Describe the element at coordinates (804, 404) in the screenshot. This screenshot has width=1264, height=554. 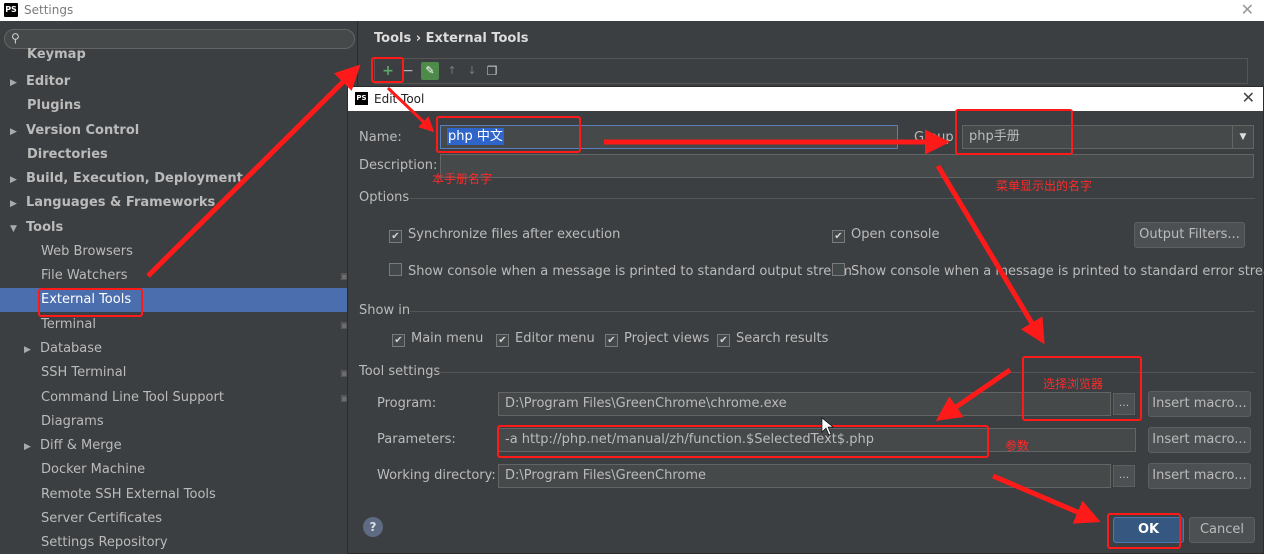
I see `program-input: D:\Program Files\GreenChrome\chrome.exe` at that location.